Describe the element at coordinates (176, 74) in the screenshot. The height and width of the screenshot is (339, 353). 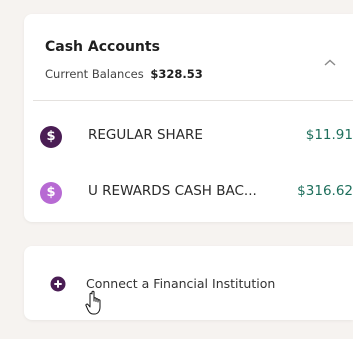
I see `total-balance: $328.53` at that location.